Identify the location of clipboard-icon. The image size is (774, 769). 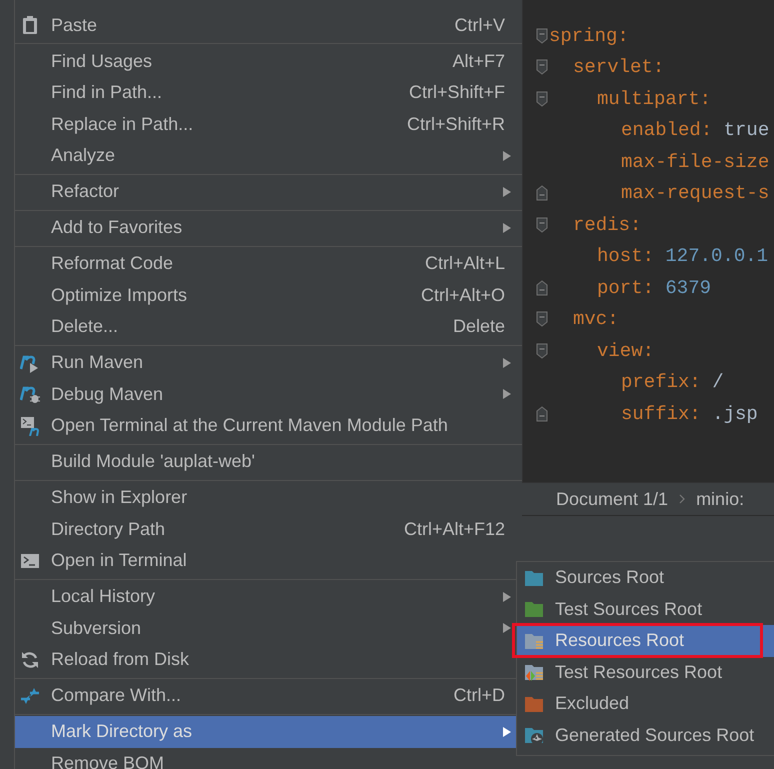
(30, 25).